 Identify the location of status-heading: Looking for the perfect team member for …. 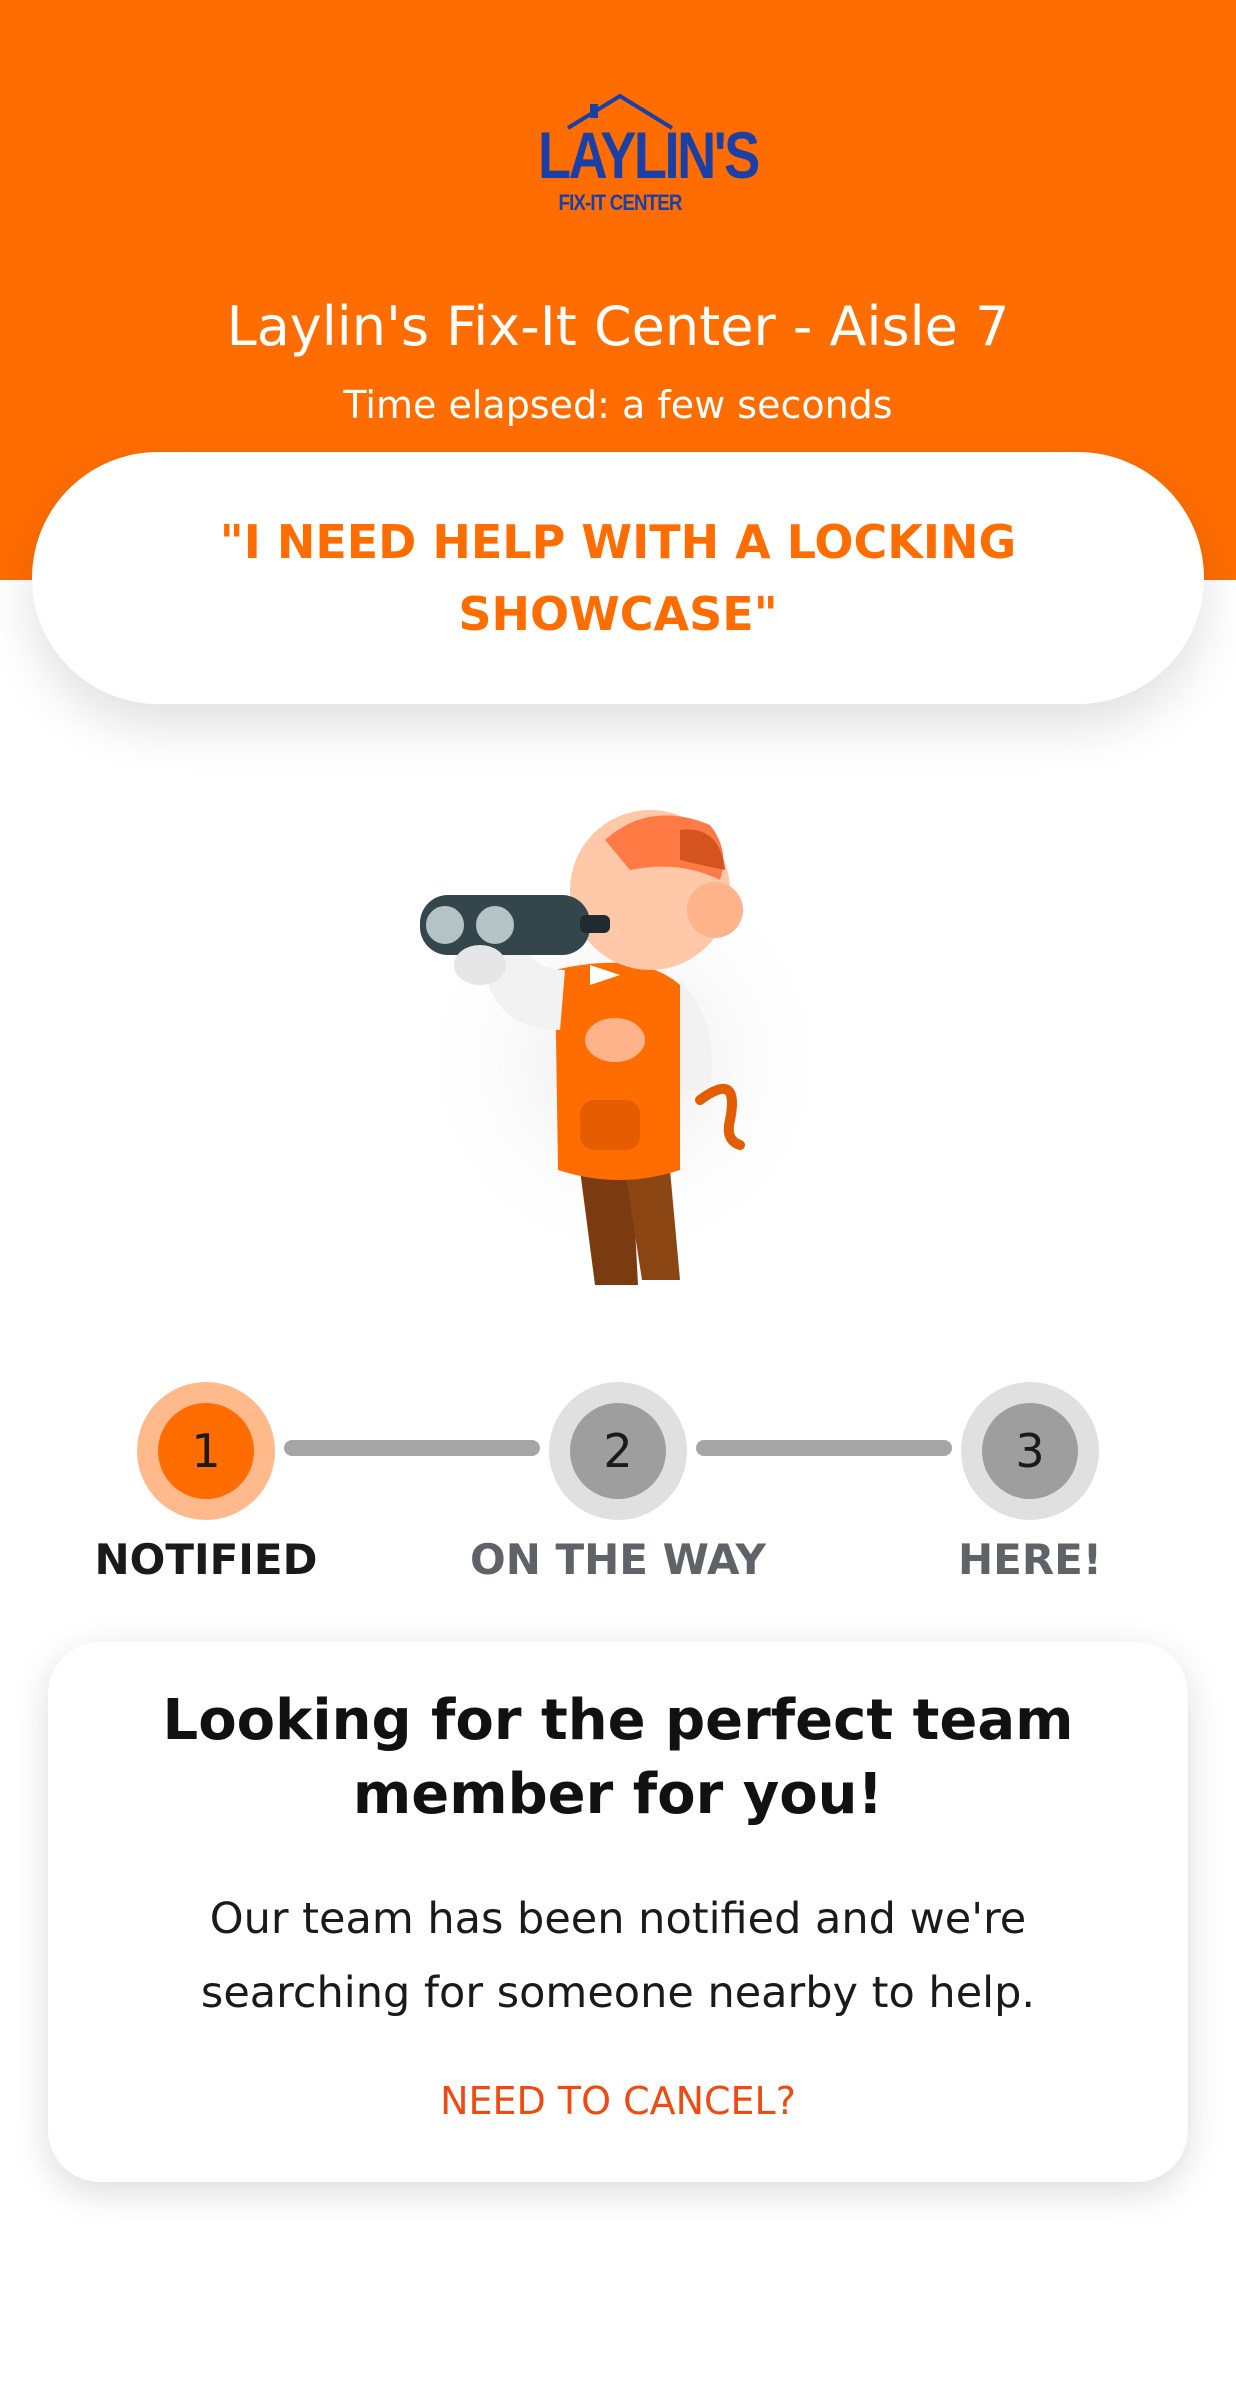
(618, 1757).